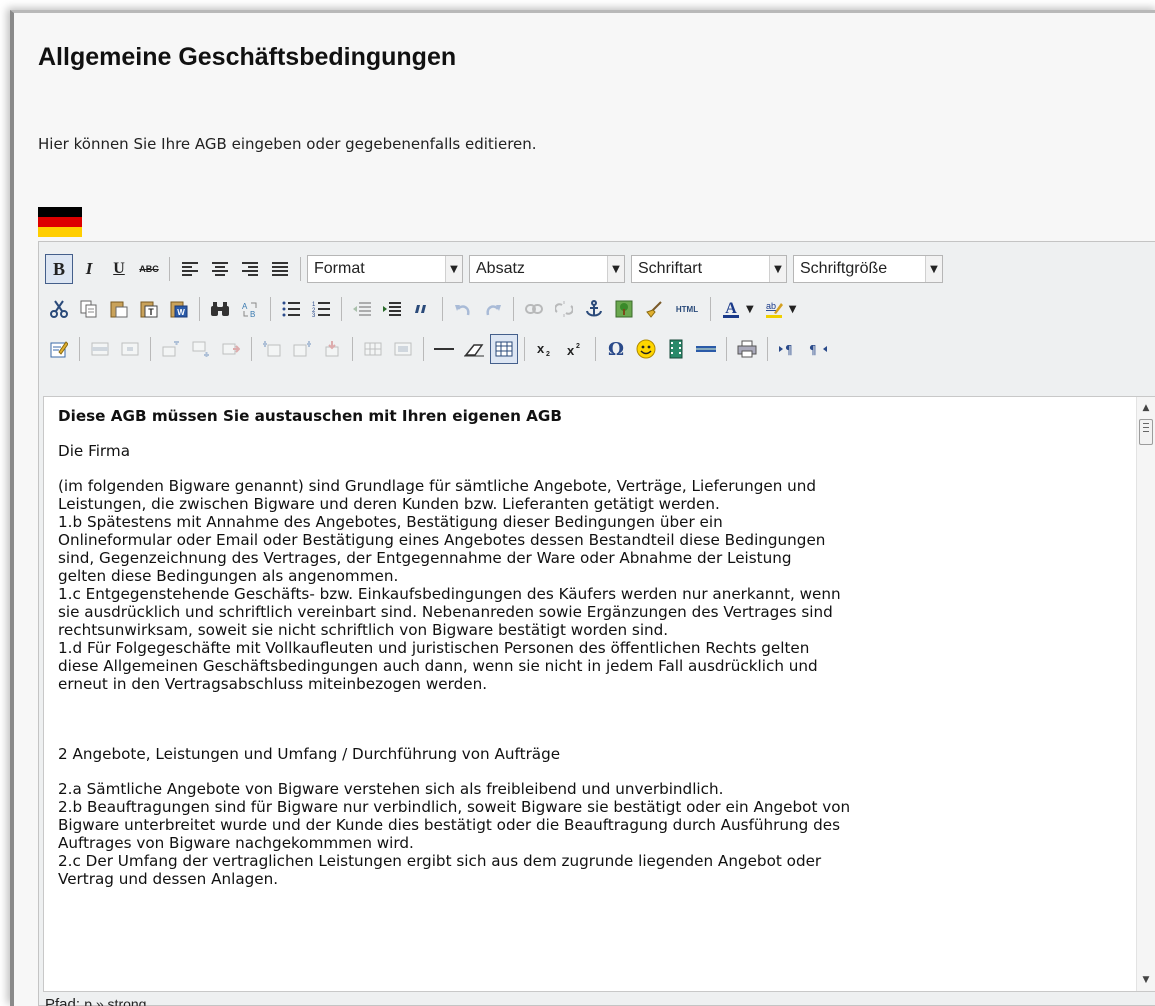  Describe the element at coordinates (493, 309) in the screenshot. I see `redo-button` at that location.